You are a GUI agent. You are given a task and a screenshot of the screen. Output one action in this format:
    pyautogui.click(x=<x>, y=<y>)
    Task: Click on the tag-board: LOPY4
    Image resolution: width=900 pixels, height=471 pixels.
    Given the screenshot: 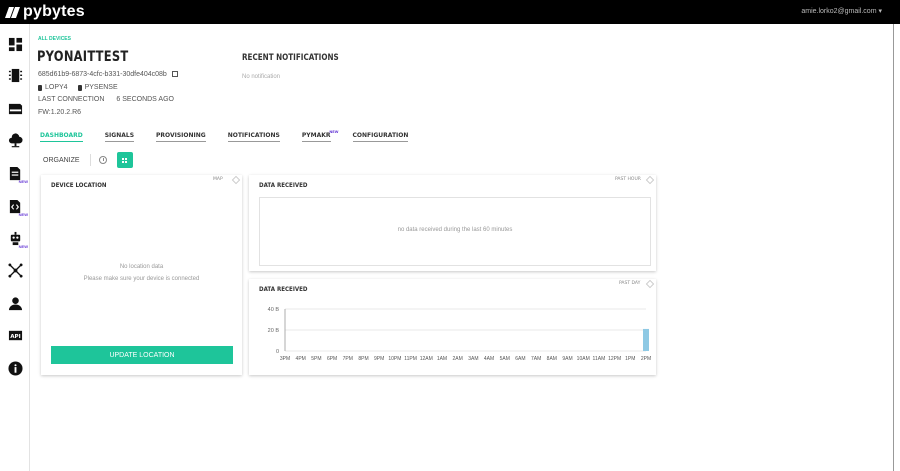 What is the action you would take?
    pyautogui.click(x=53, y=87)
    